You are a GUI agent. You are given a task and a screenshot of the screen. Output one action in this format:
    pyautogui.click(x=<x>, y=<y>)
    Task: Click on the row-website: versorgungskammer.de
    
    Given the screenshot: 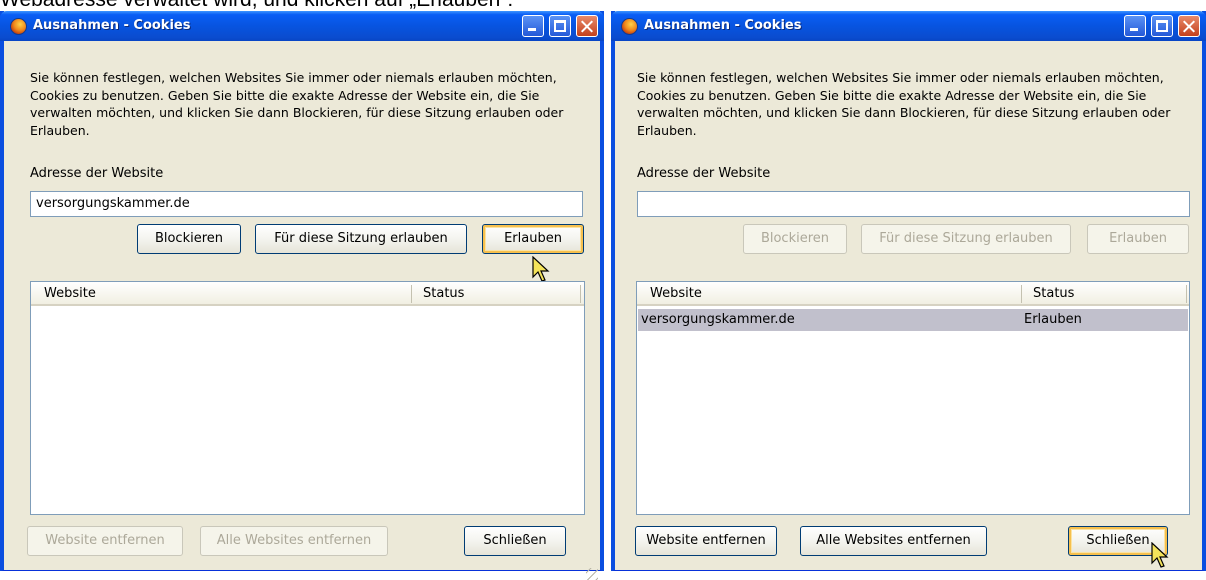 What is the action you would take?
    pyautogui.click(x=718, y=319)
    